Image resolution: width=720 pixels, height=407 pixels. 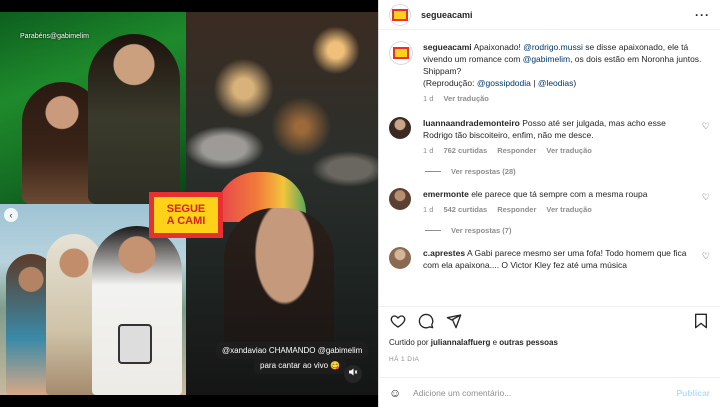 What do you see at coordinates (497, 47) in the screenshot?
I see `caption-text-1: Apaixonado!` at bounding box center [497, 47].